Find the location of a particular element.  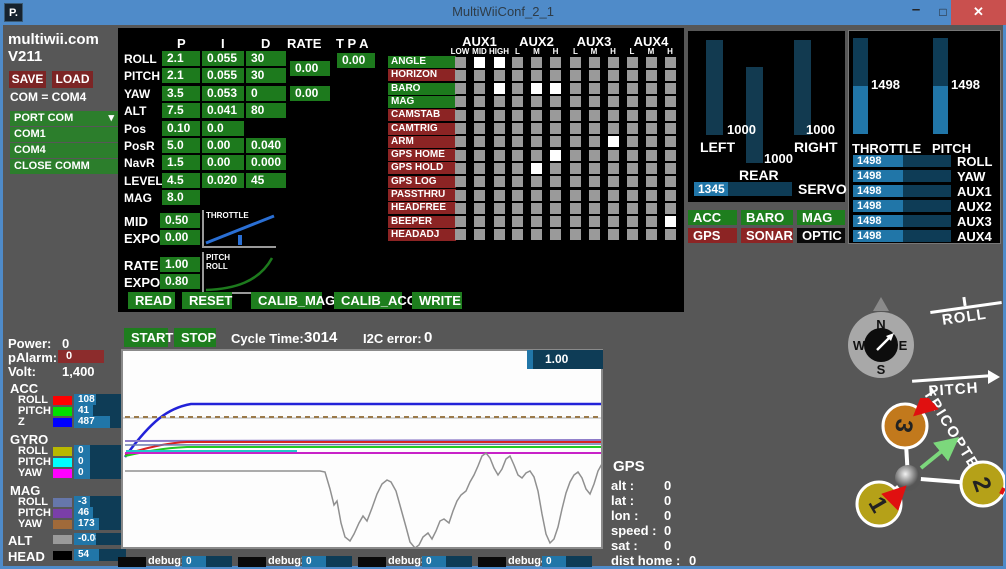

calib_acc-button: CALIB_ACC is located at coordinates (375, 300).